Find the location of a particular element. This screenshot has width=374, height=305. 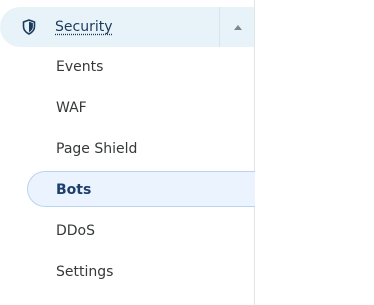

chevron-up-icon is located at coordinates (237, 27).